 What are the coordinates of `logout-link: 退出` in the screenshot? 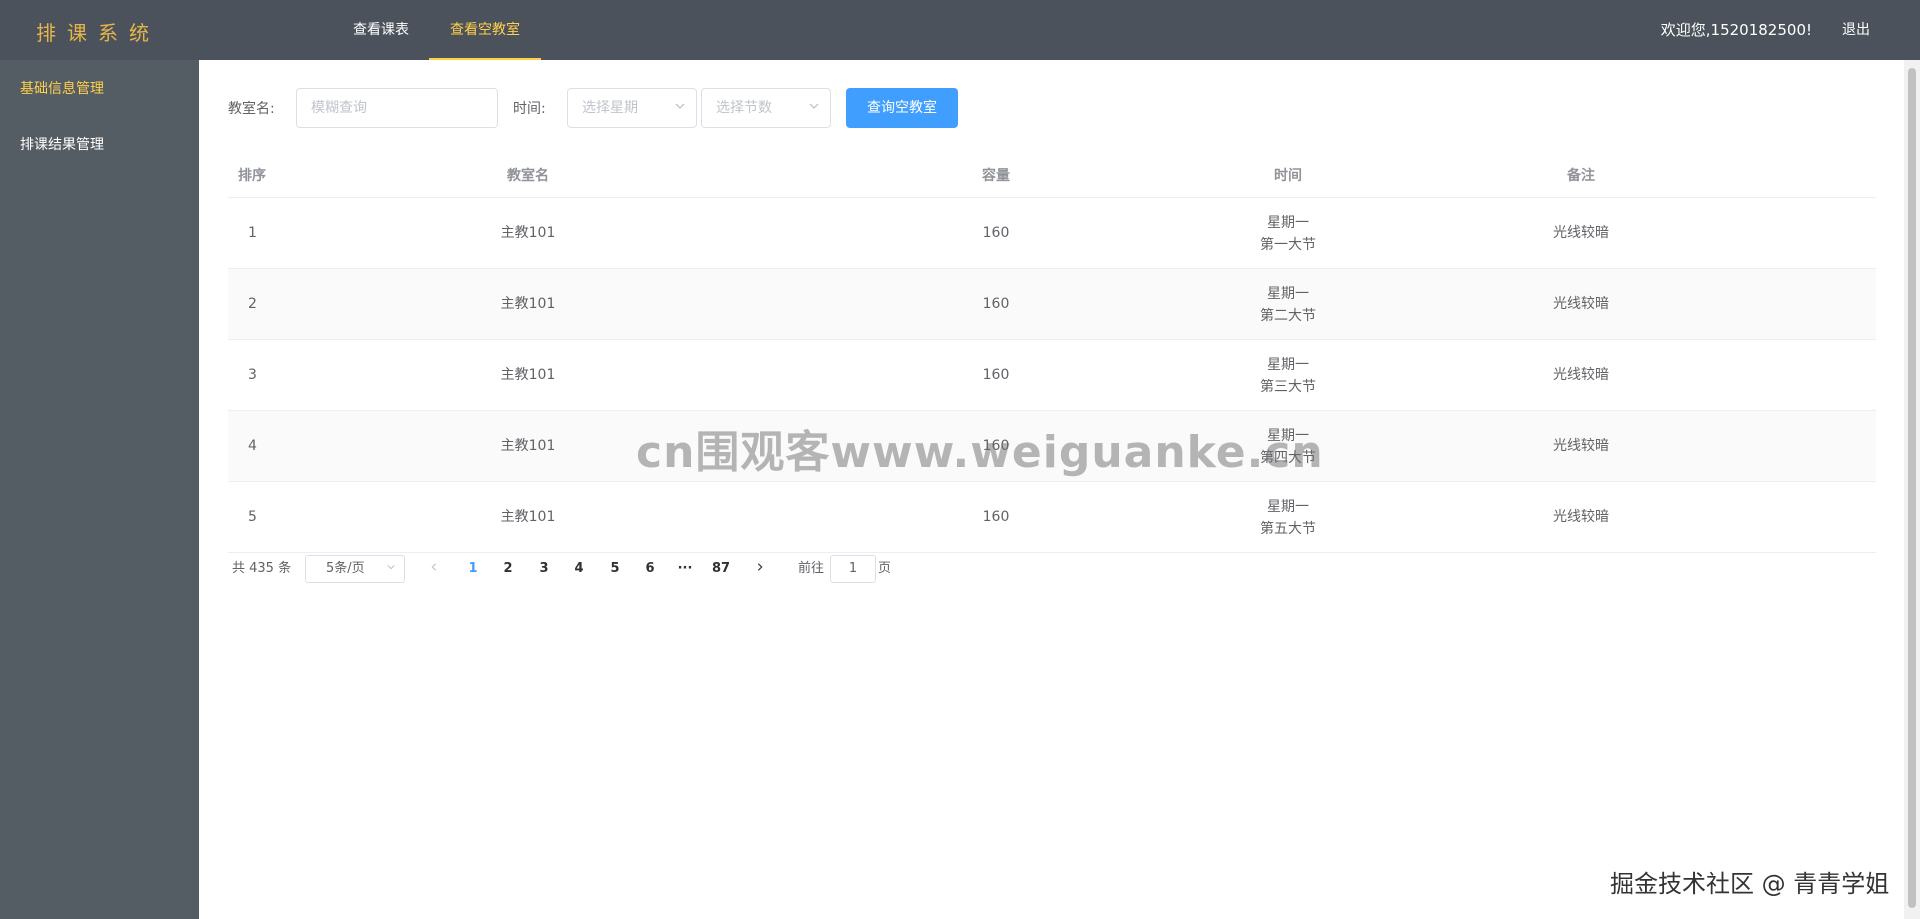 It's located at (1856, 30).